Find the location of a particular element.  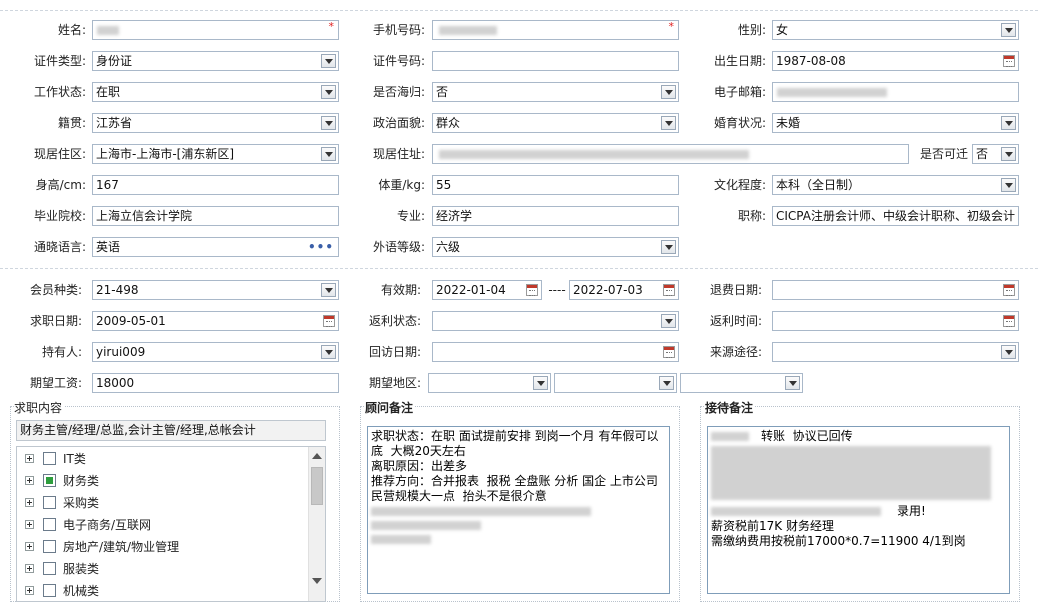

relocate-select: 否 is located at coordinates (995, 154).